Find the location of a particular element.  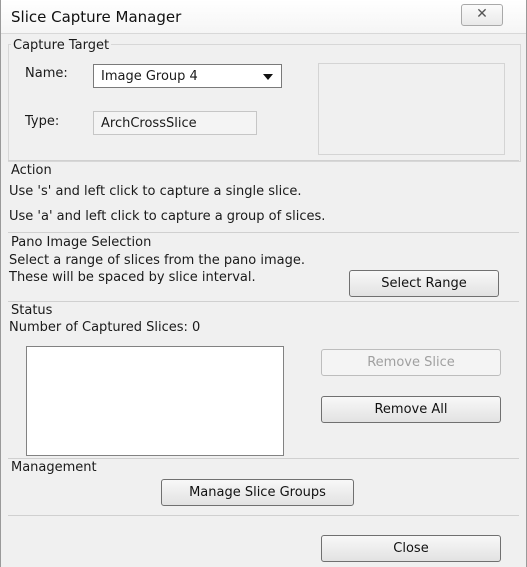

close-button: Close is located at coordinates (411, 548).